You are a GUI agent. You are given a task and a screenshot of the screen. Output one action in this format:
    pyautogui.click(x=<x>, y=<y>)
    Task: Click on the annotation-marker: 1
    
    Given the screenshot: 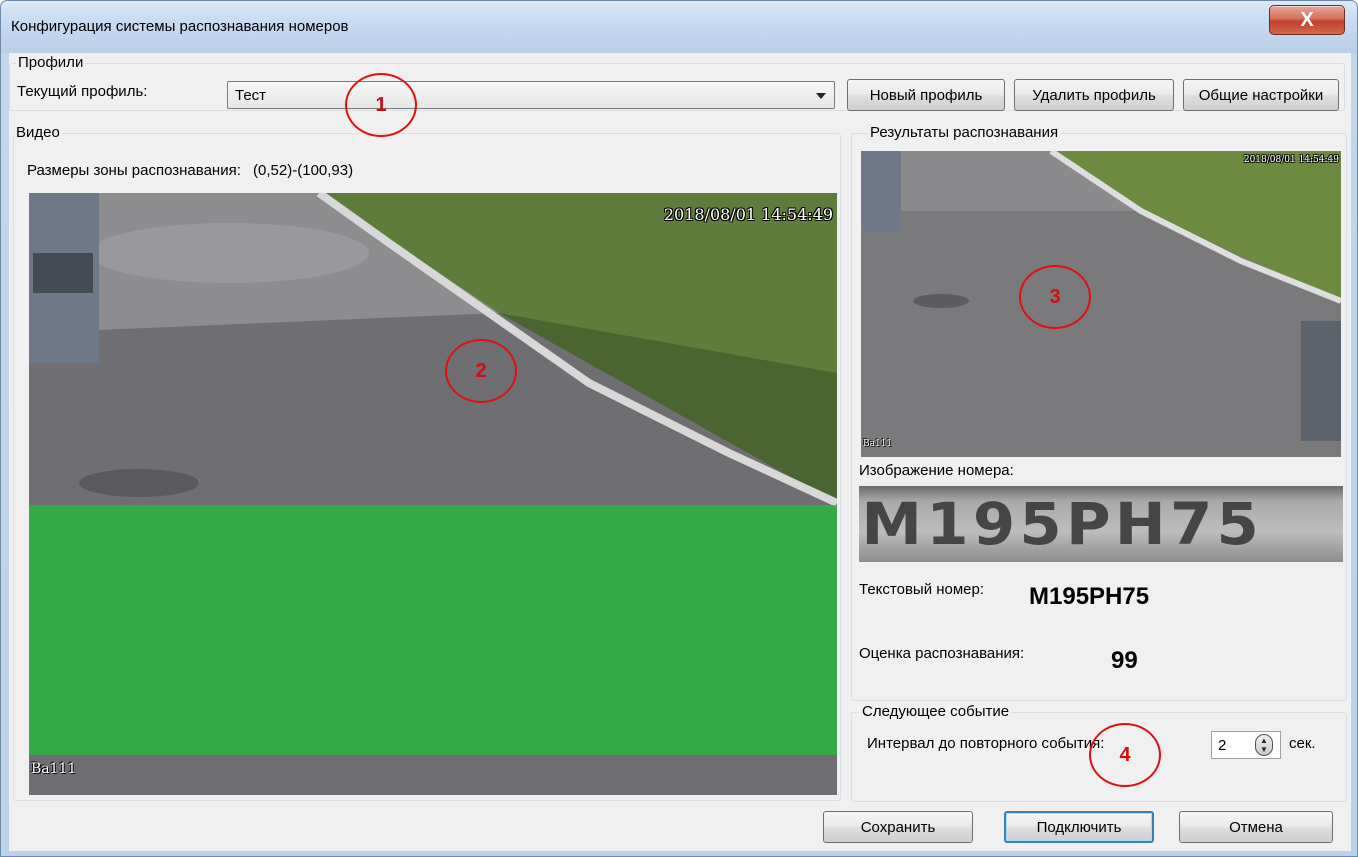 What is the action you would take?
    pyautogui.click(x=381, y=105)
    